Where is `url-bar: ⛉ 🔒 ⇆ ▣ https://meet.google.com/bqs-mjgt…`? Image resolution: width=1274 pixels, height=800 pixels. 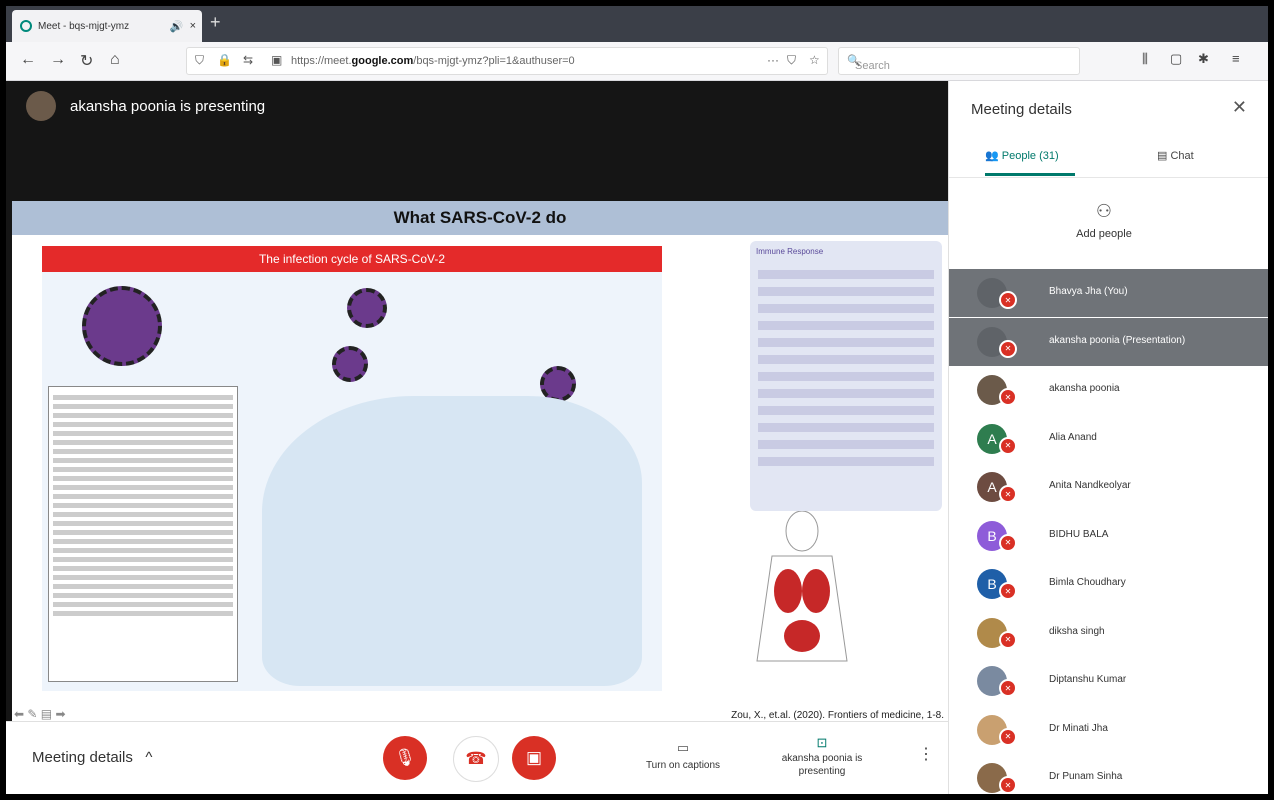 url-bar: ⛉ 🔒 ⇆ ▣ https://meet.google.com/bqs-mjgt… is located at coordinates (507, 61).